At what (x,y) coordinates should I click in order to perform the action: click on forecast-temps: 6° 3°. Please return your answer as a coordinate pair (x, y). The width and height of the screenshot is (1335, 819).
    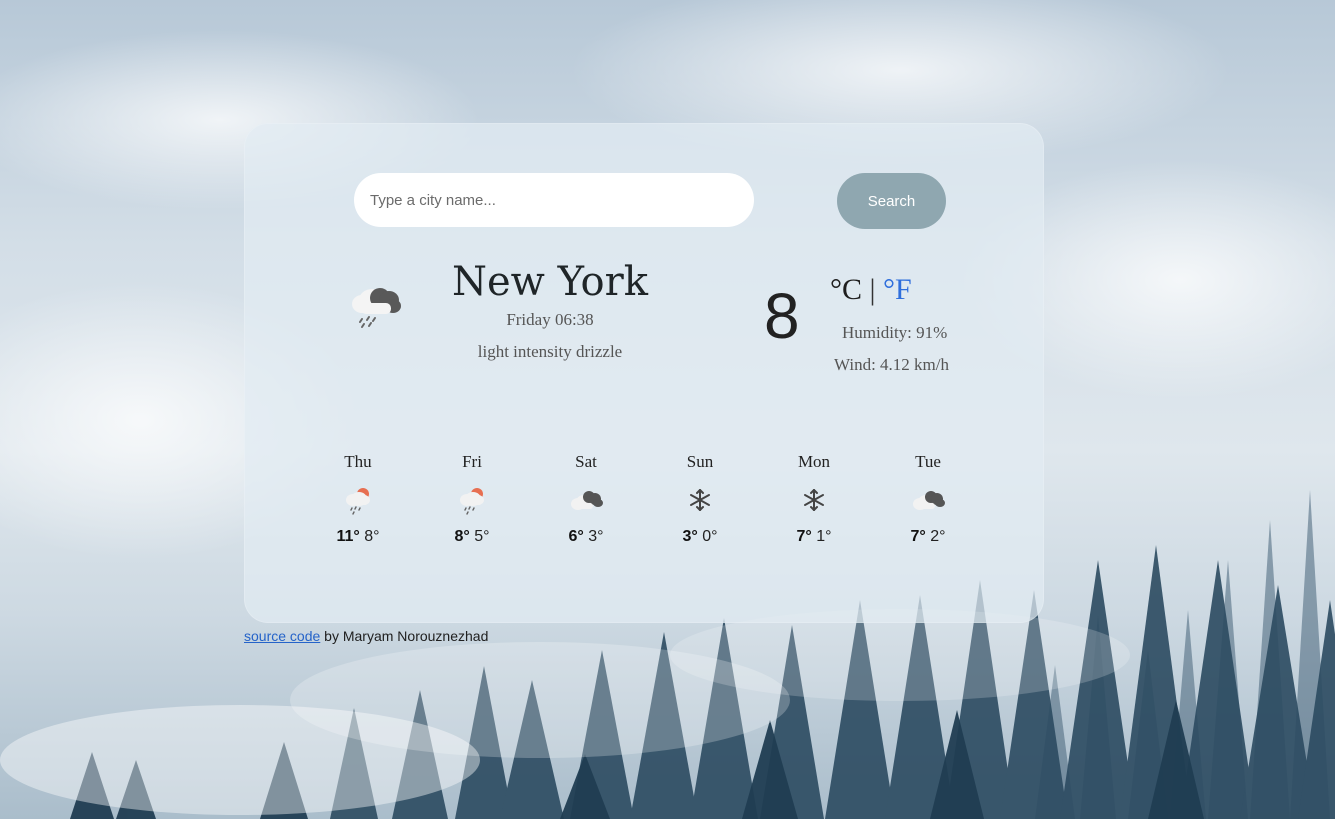
    Looking at the image, I should click on (586, 537).